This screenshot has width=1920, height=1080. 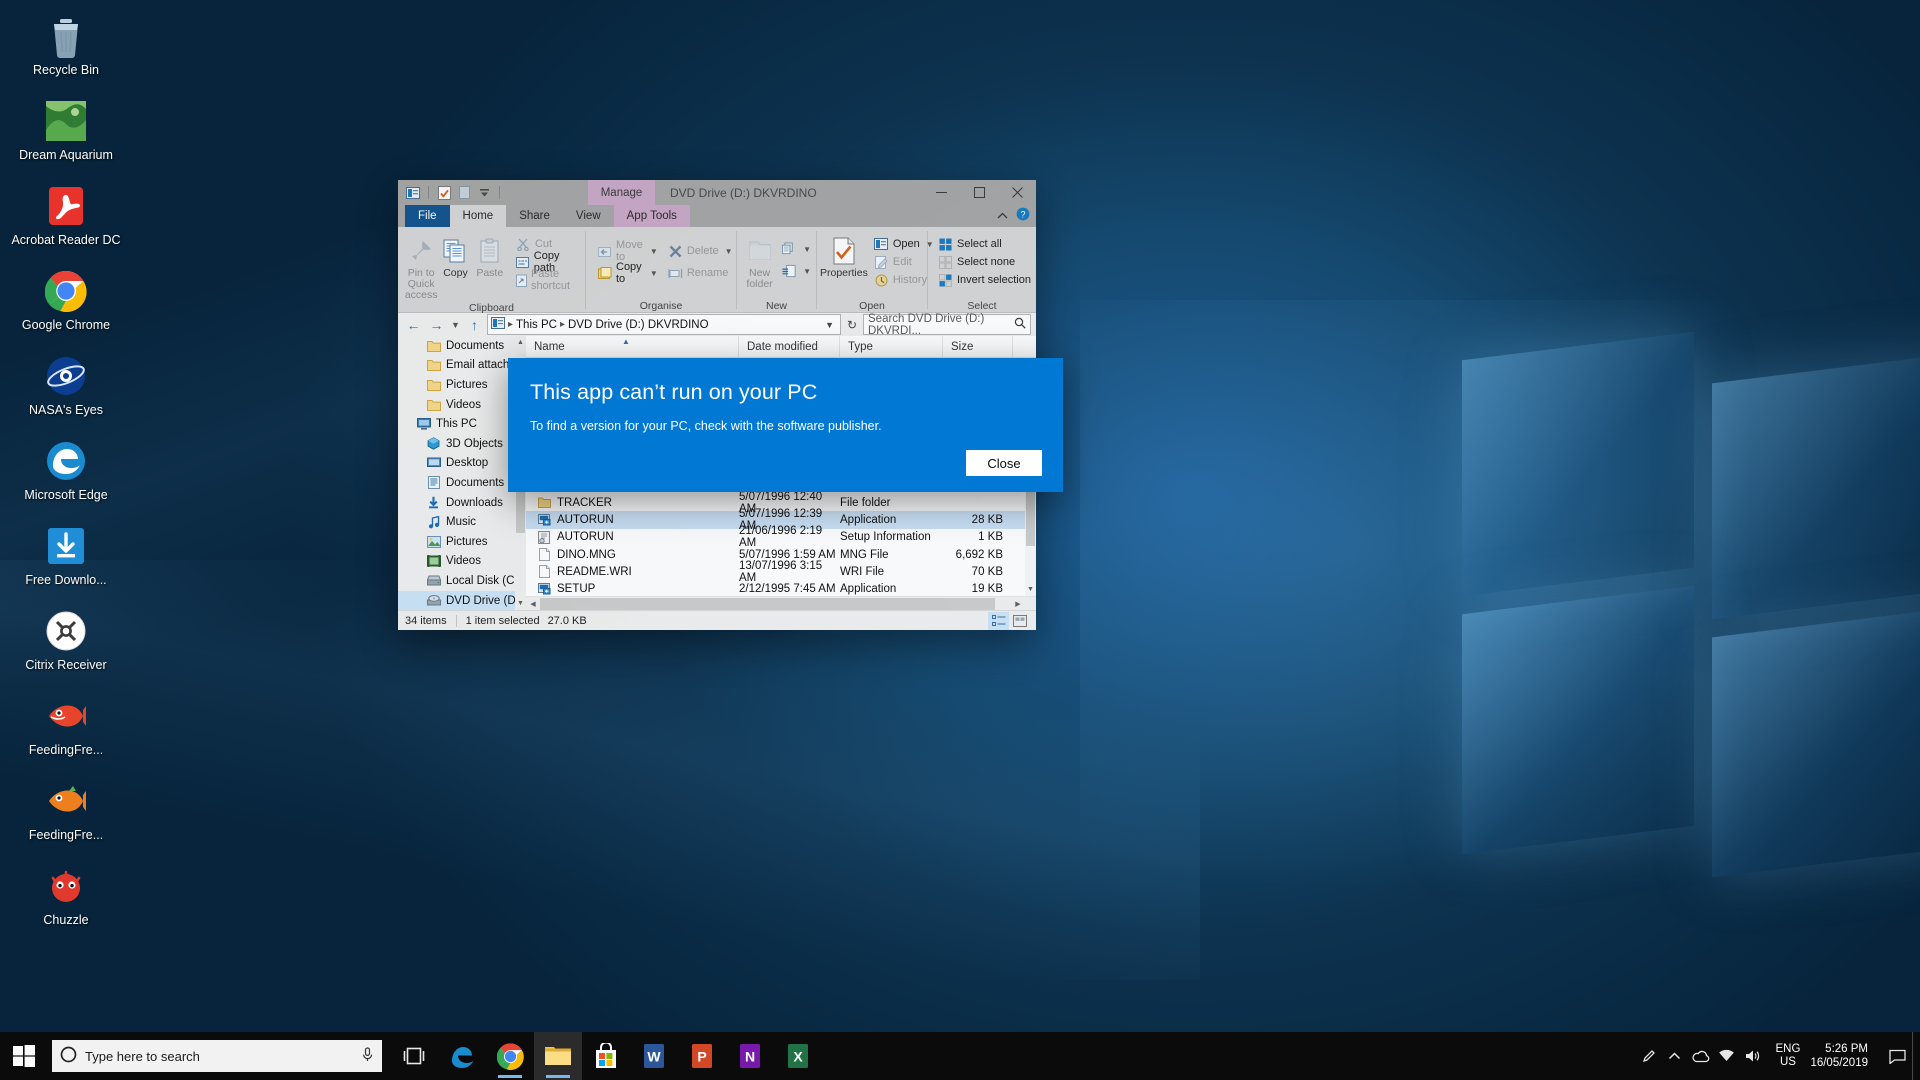 I want to click on tab-file: File, so click(x=427, y=216).